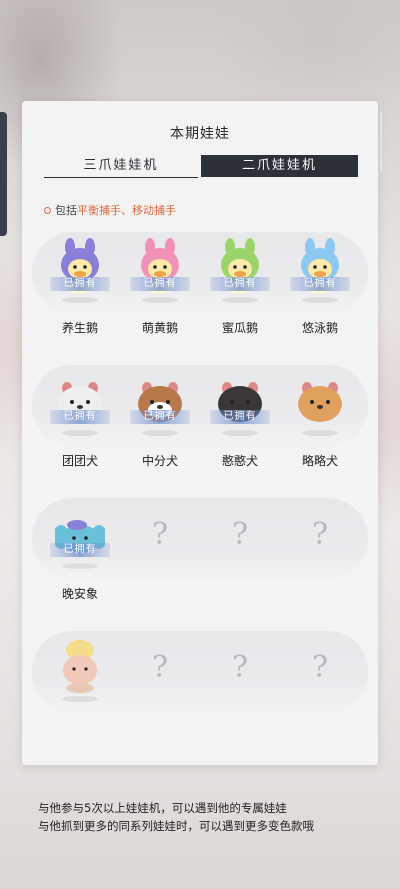 Image resolution: width=400 pixels, height=889 pixels. Describe the element at coordinates (319, 328) in the screenshot. I see `doll-name: 悠泳鹅` at that location.